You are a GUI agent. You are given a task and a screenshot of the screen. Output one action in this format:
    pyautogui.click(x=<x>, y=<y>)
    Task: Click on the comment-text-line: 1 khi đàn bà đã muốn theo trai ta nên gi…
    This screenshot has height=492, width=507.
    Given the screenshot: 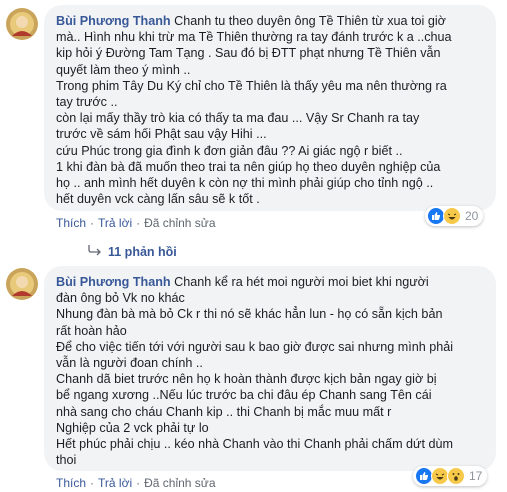 What is the action you would take?
    pyautogui.click(x=248, y=166)
    